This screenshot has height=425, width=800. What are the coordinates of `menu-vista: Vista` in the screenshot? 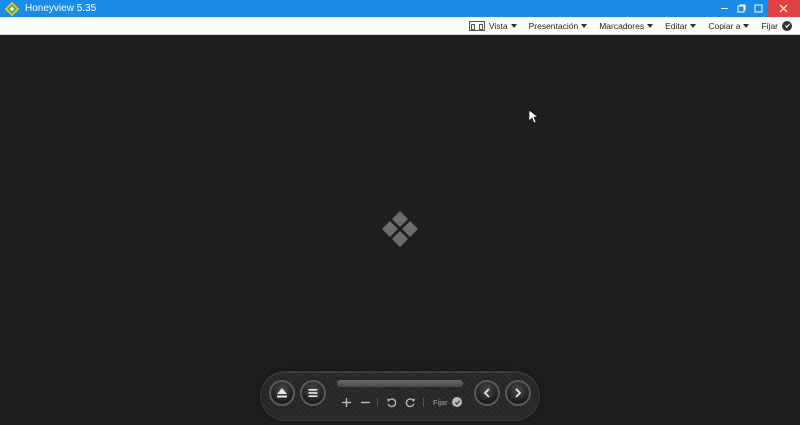 It's located at (492, 26).